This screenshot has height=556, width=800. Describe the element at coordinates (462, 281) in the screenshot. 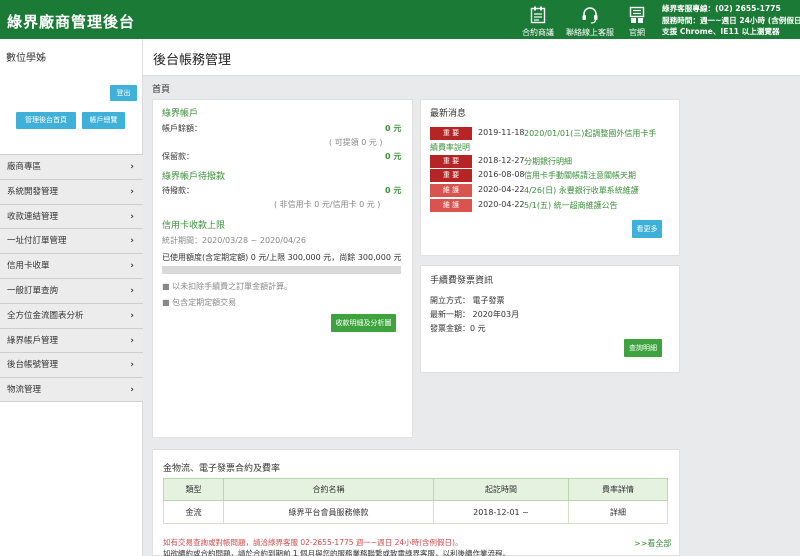

I see `invoice-title: 手續費發票資訊` at that location.